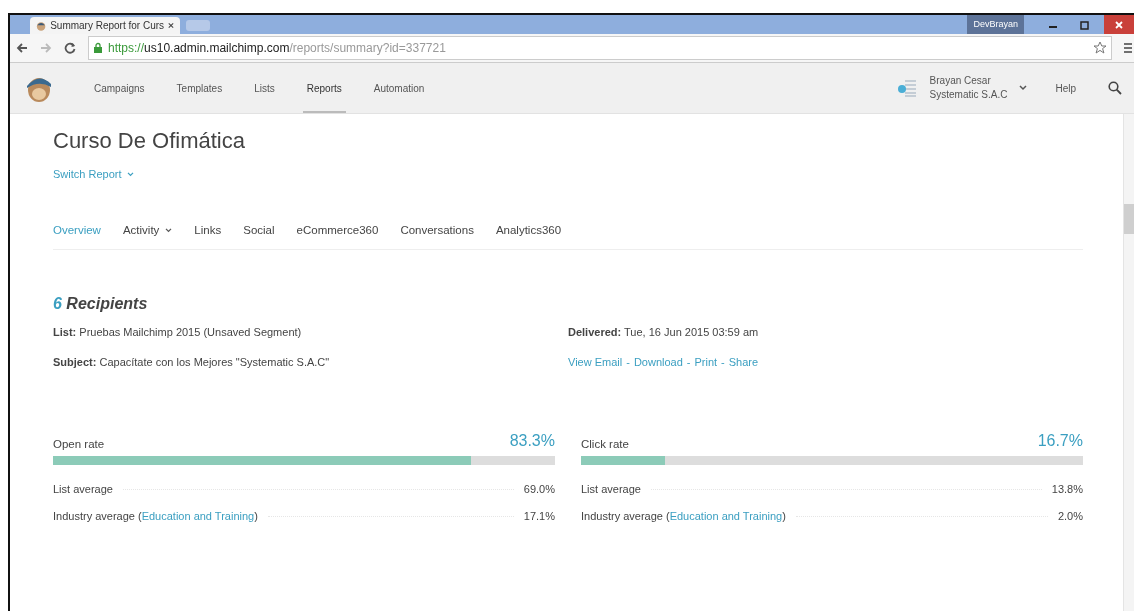 Image resolution: width=1134 pixels, height=611 pixels. What do you see at coordinates (1100, 48) in the screenshot?
I see `star-icon` at bounding box center [1100, 48].